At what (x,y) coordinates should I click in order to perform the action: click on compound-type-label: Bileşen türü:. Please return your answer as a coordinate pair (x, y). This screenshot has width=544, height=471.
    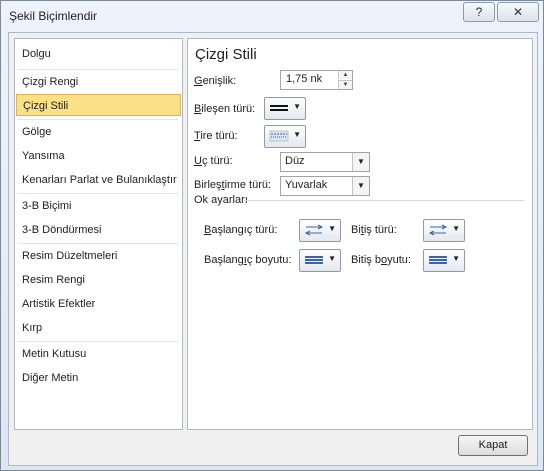
    Looking at the image, I should click on (224, 109).